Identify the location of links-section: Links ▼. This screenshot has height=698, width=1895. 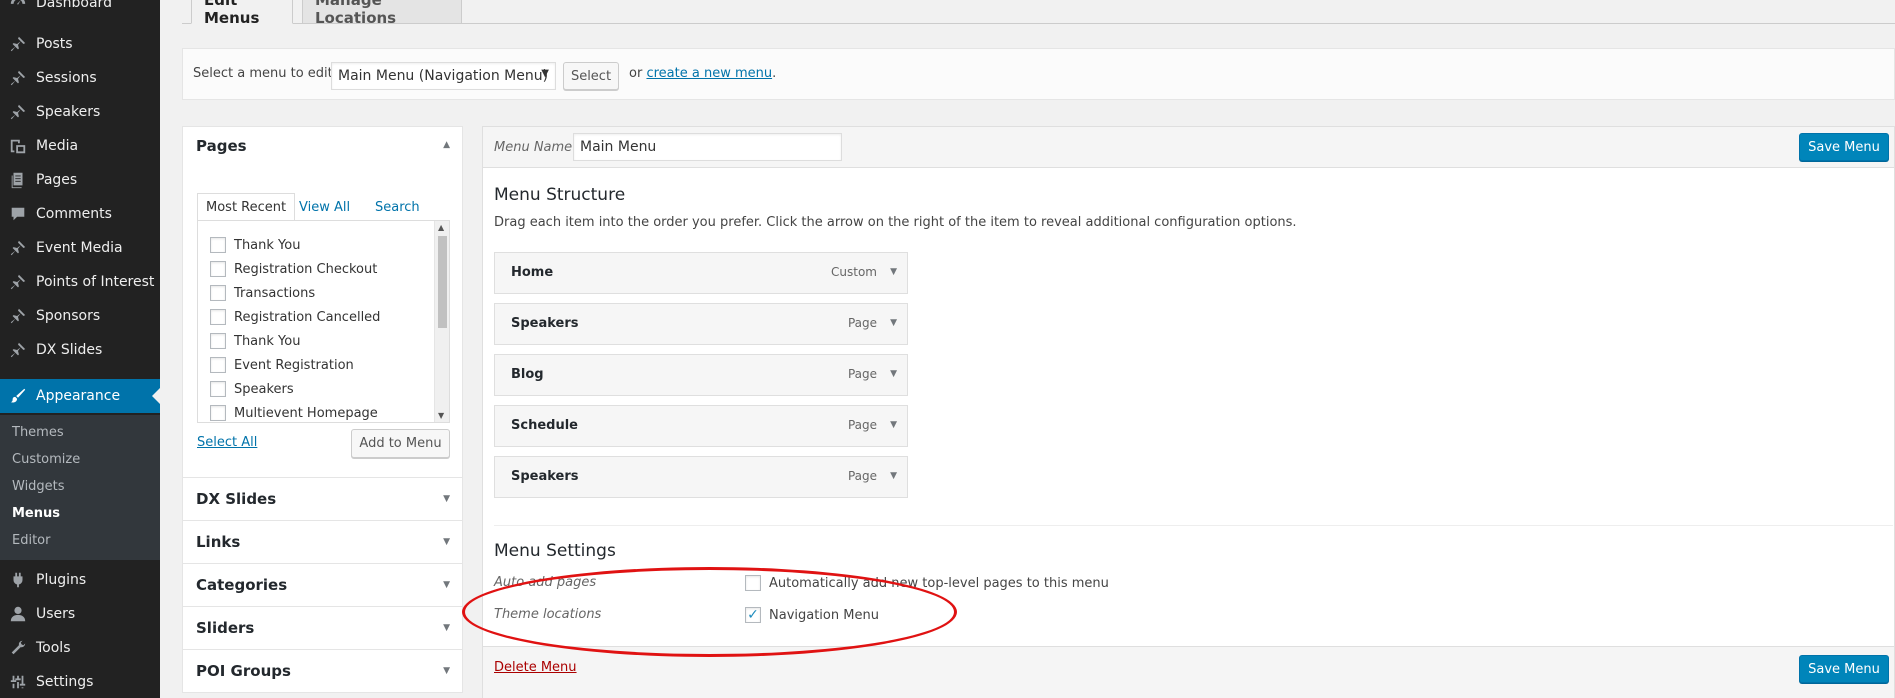
(322, 542).